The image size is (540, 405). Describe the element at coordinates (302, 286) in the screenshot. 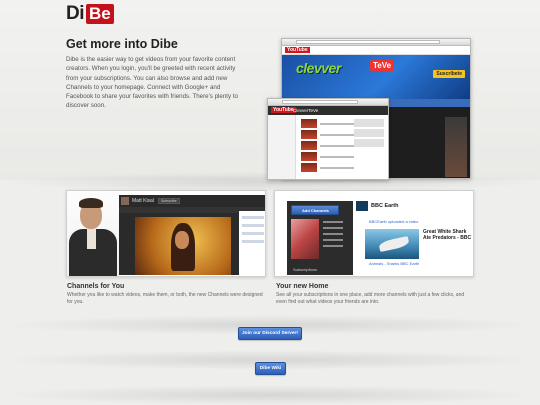

I see `feature-title-home: Your new Home` at that location.